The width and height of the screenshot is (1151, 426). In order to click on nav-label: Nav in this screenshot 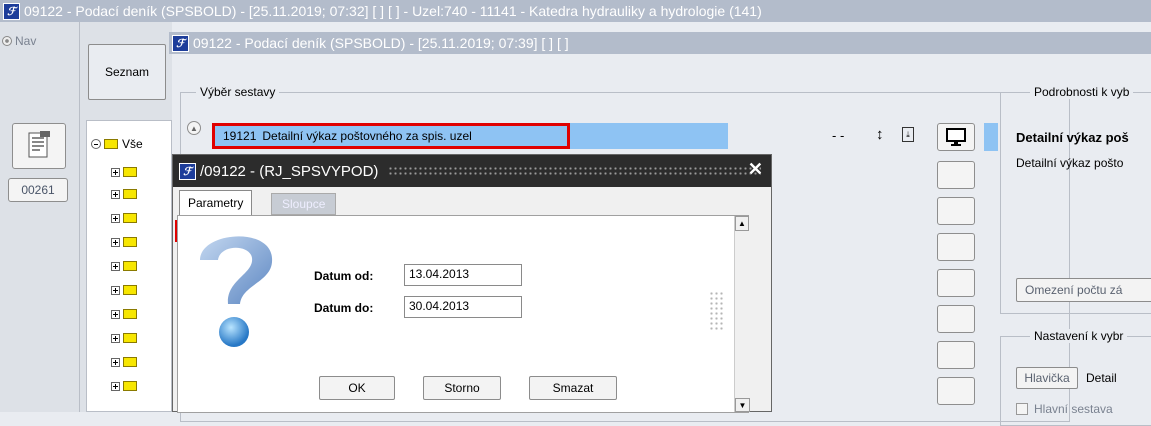, I will do `click(26, 41)`.